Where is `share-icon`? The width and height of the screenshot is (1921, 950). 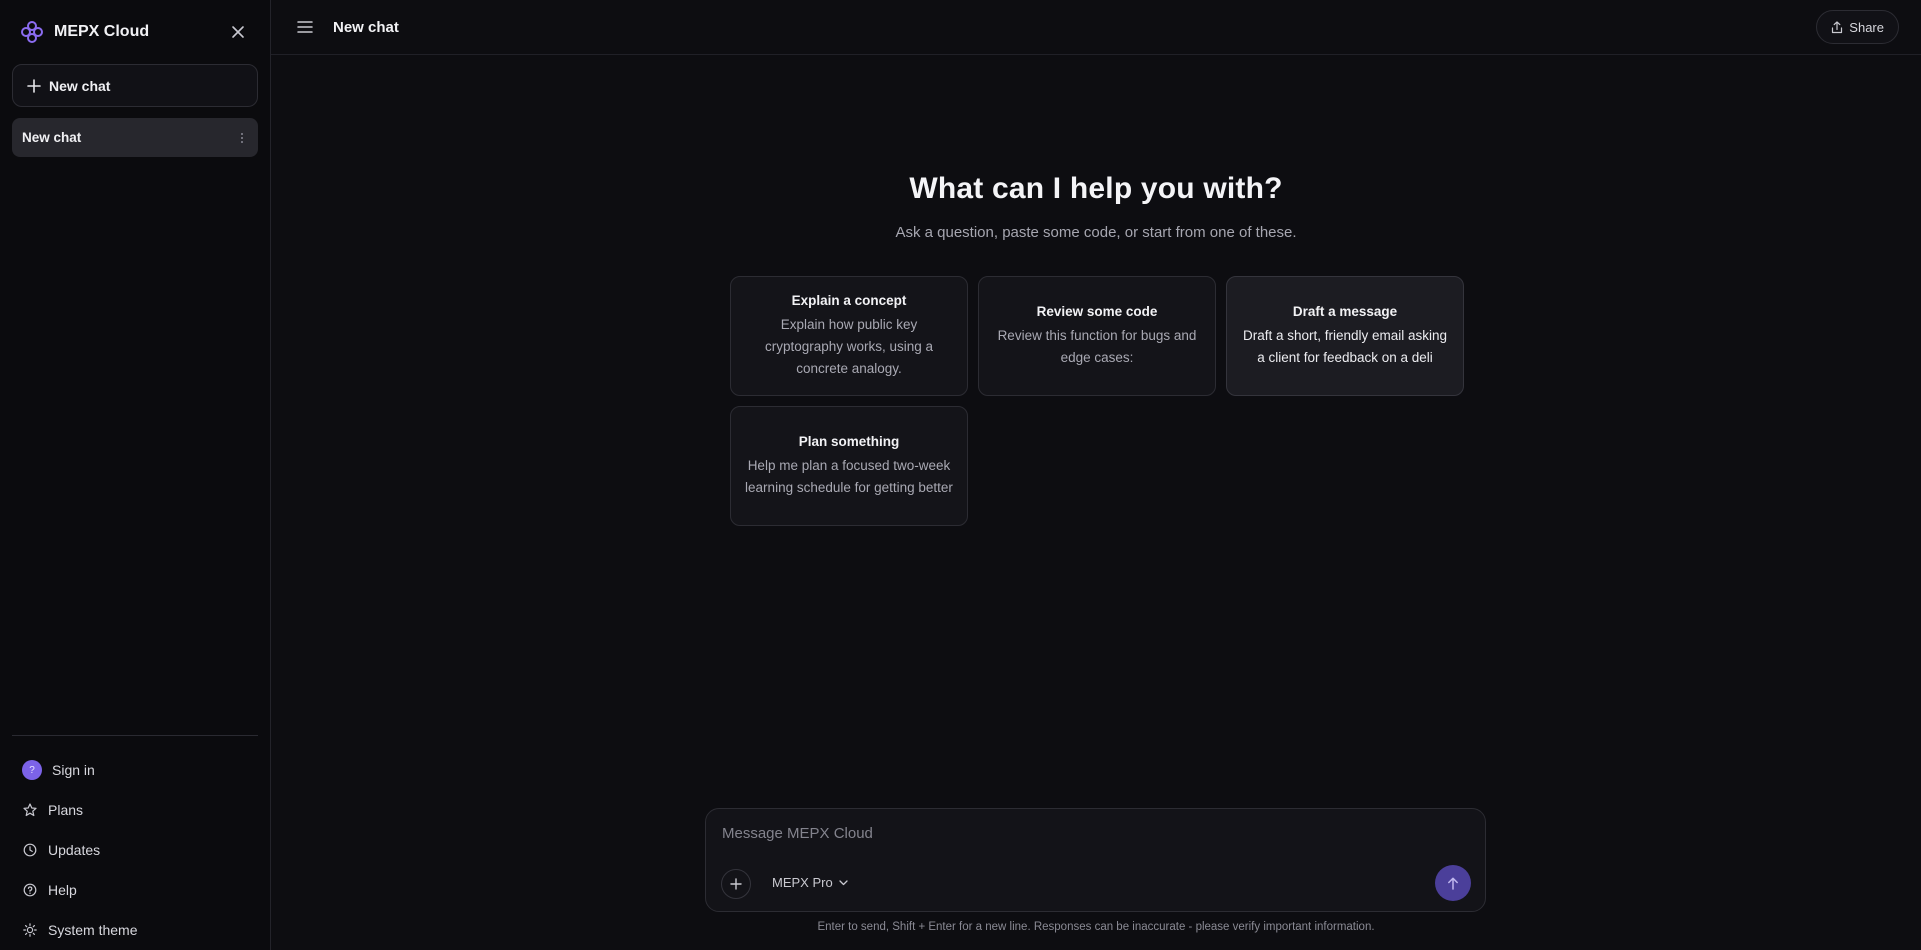
share-icon is located at coordinates (1837, 26).